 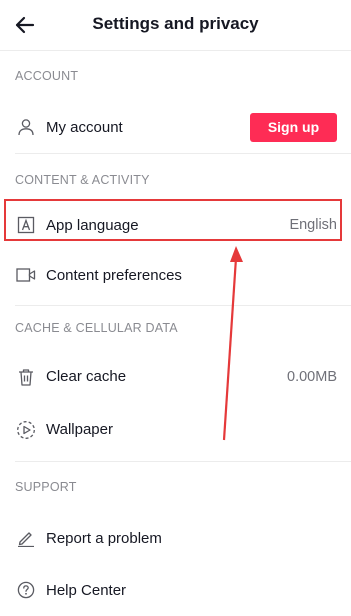 I want to click on section-title-content-activity: CONTENT & ACTIVITY, so click(x=82, y=179).